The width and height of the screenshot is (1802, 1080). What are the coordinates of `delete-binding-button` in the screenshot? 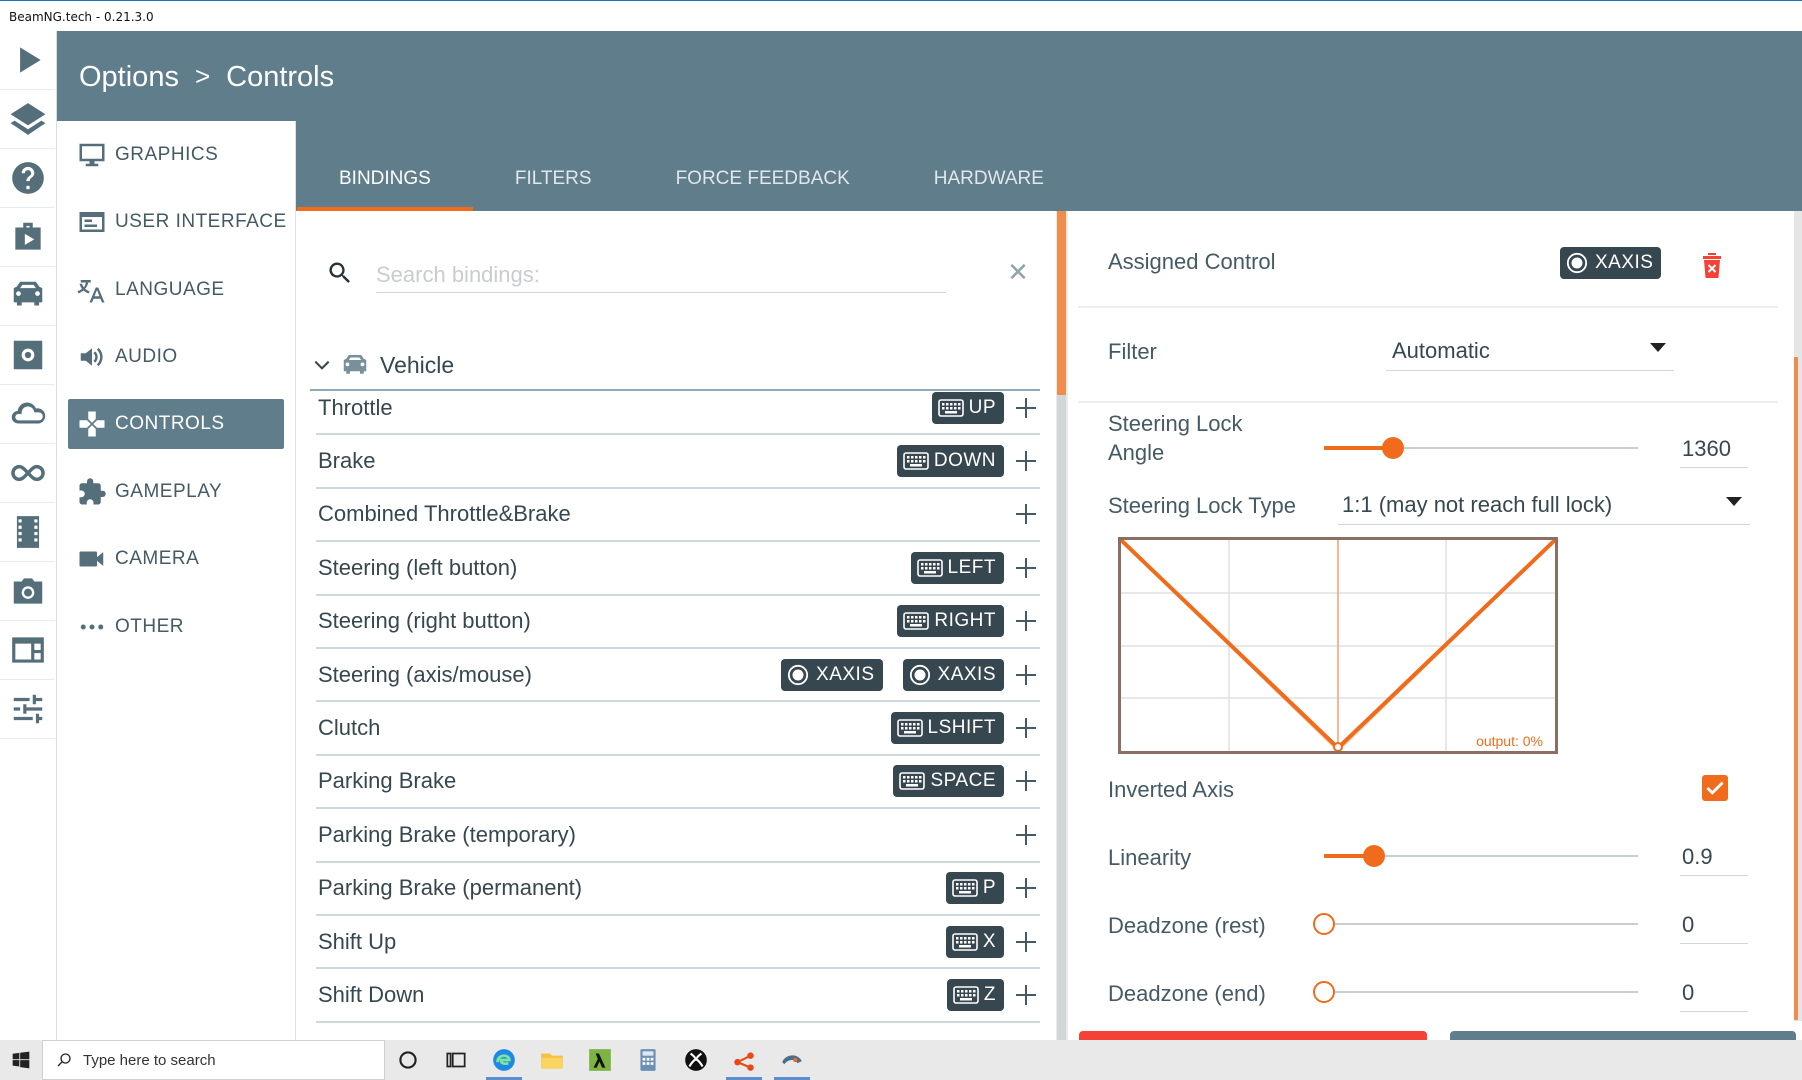 It's located at (1253, 1035).